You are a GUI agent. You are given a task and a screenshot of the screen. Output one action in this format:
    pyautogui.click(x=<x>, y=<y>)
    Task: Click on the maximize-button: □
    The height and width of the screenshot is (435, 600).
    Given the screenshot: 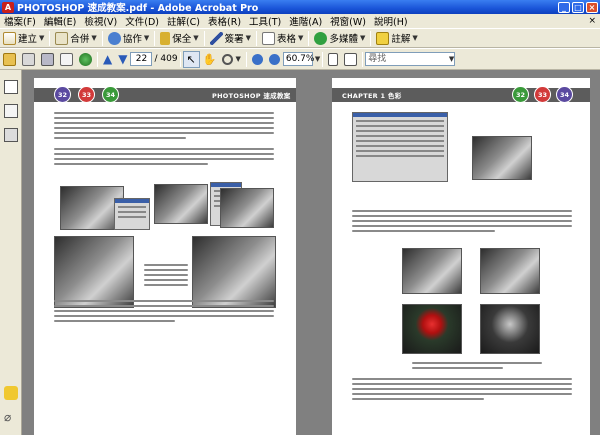 What is the action you would take?
    pyautogui.click(x=578, y=7)
    